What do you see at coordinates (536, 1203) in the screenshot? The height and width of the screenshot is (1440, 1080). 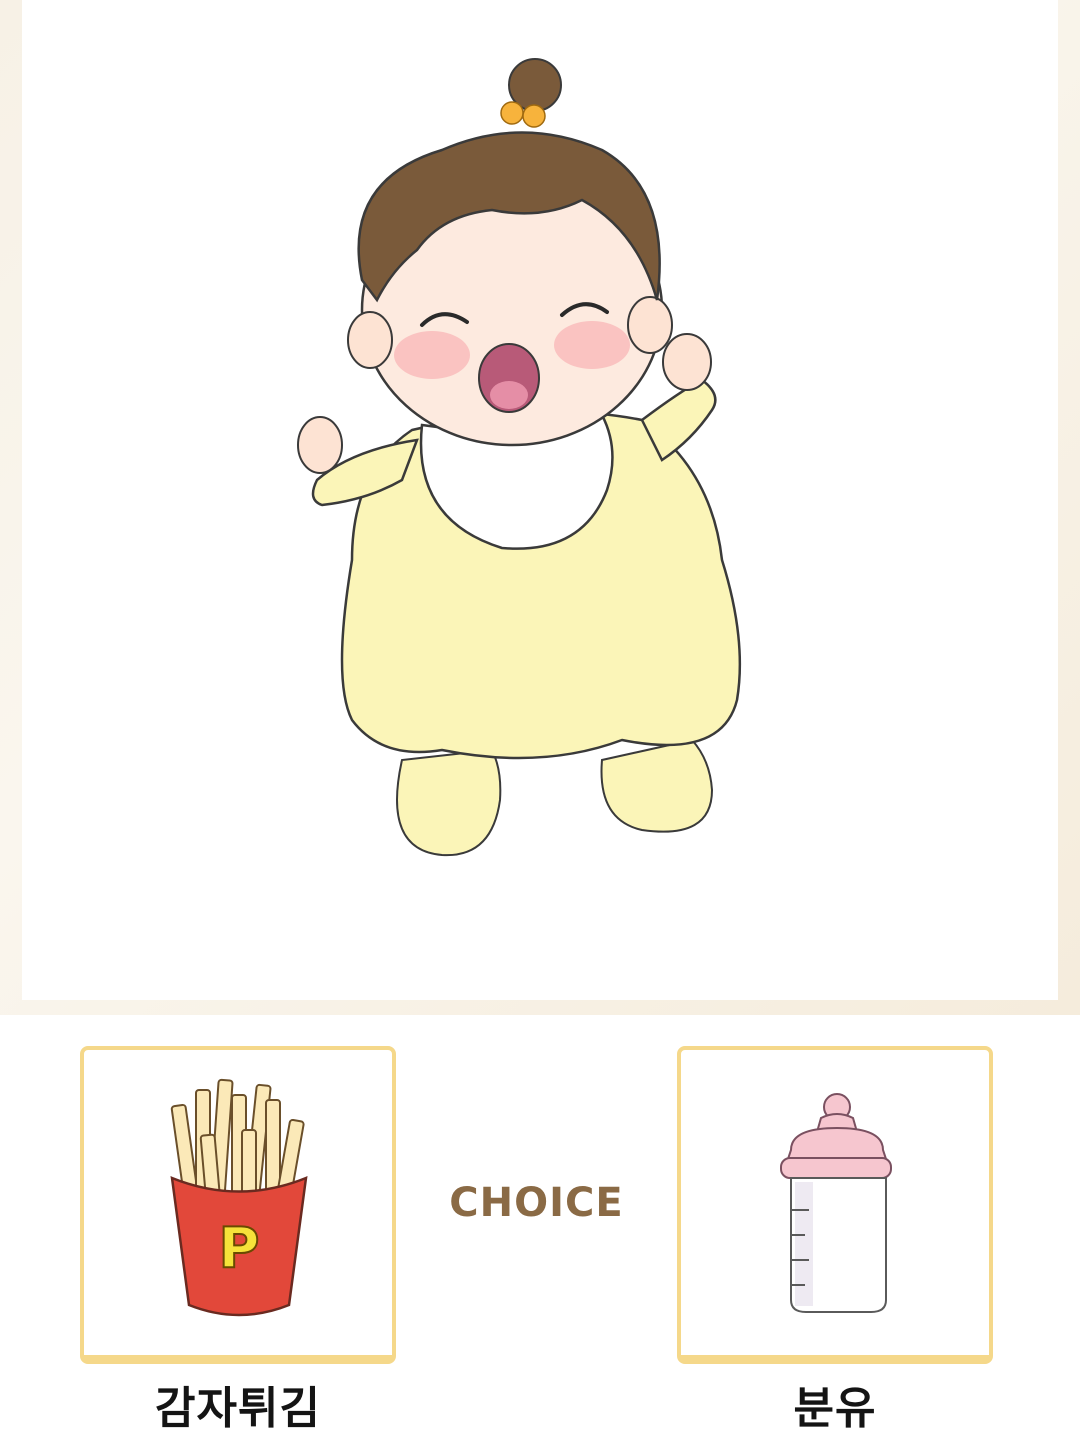 I see `choice-prompt: CHOICE` at bounding box center [536, 1203].